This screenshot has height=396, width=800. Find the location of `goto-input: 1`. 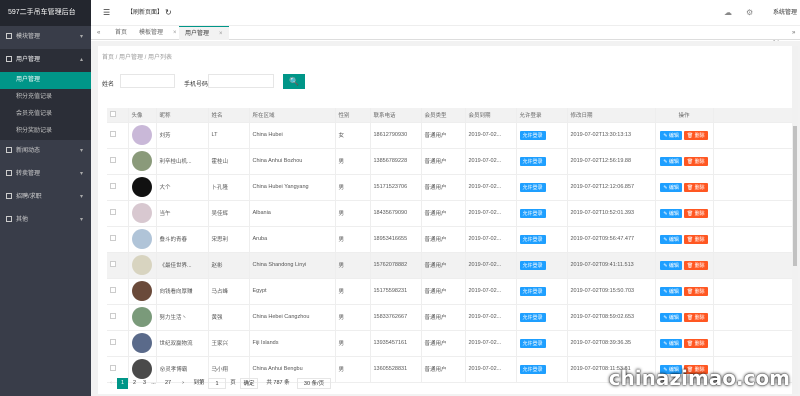

goto-input: 1 is located at coordinates (217, 383).